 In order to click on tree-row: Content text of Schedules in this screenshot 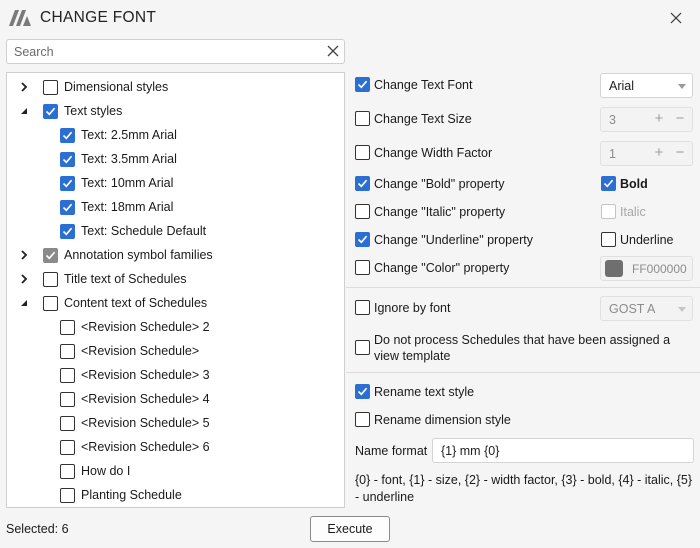, I will do `click(175, 303)`.